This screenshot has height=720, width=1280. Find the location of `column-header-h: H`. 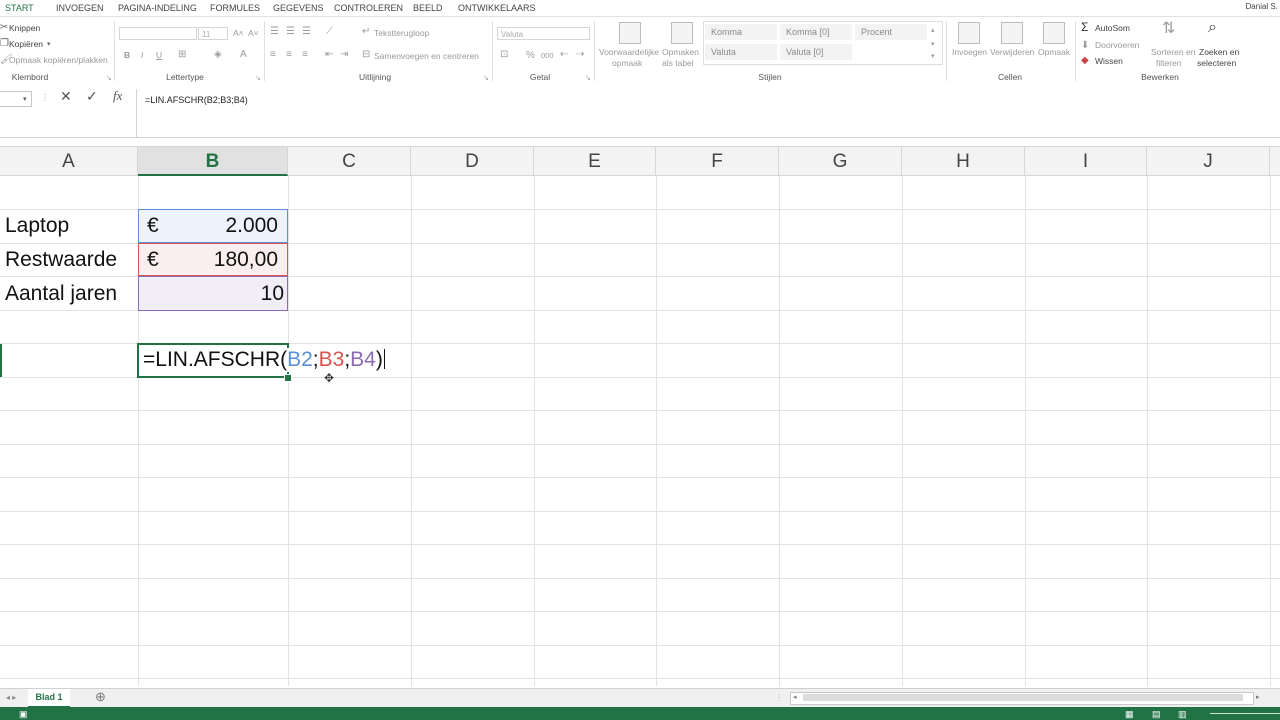

column-header-h: H is located at coordinates (963, 161).